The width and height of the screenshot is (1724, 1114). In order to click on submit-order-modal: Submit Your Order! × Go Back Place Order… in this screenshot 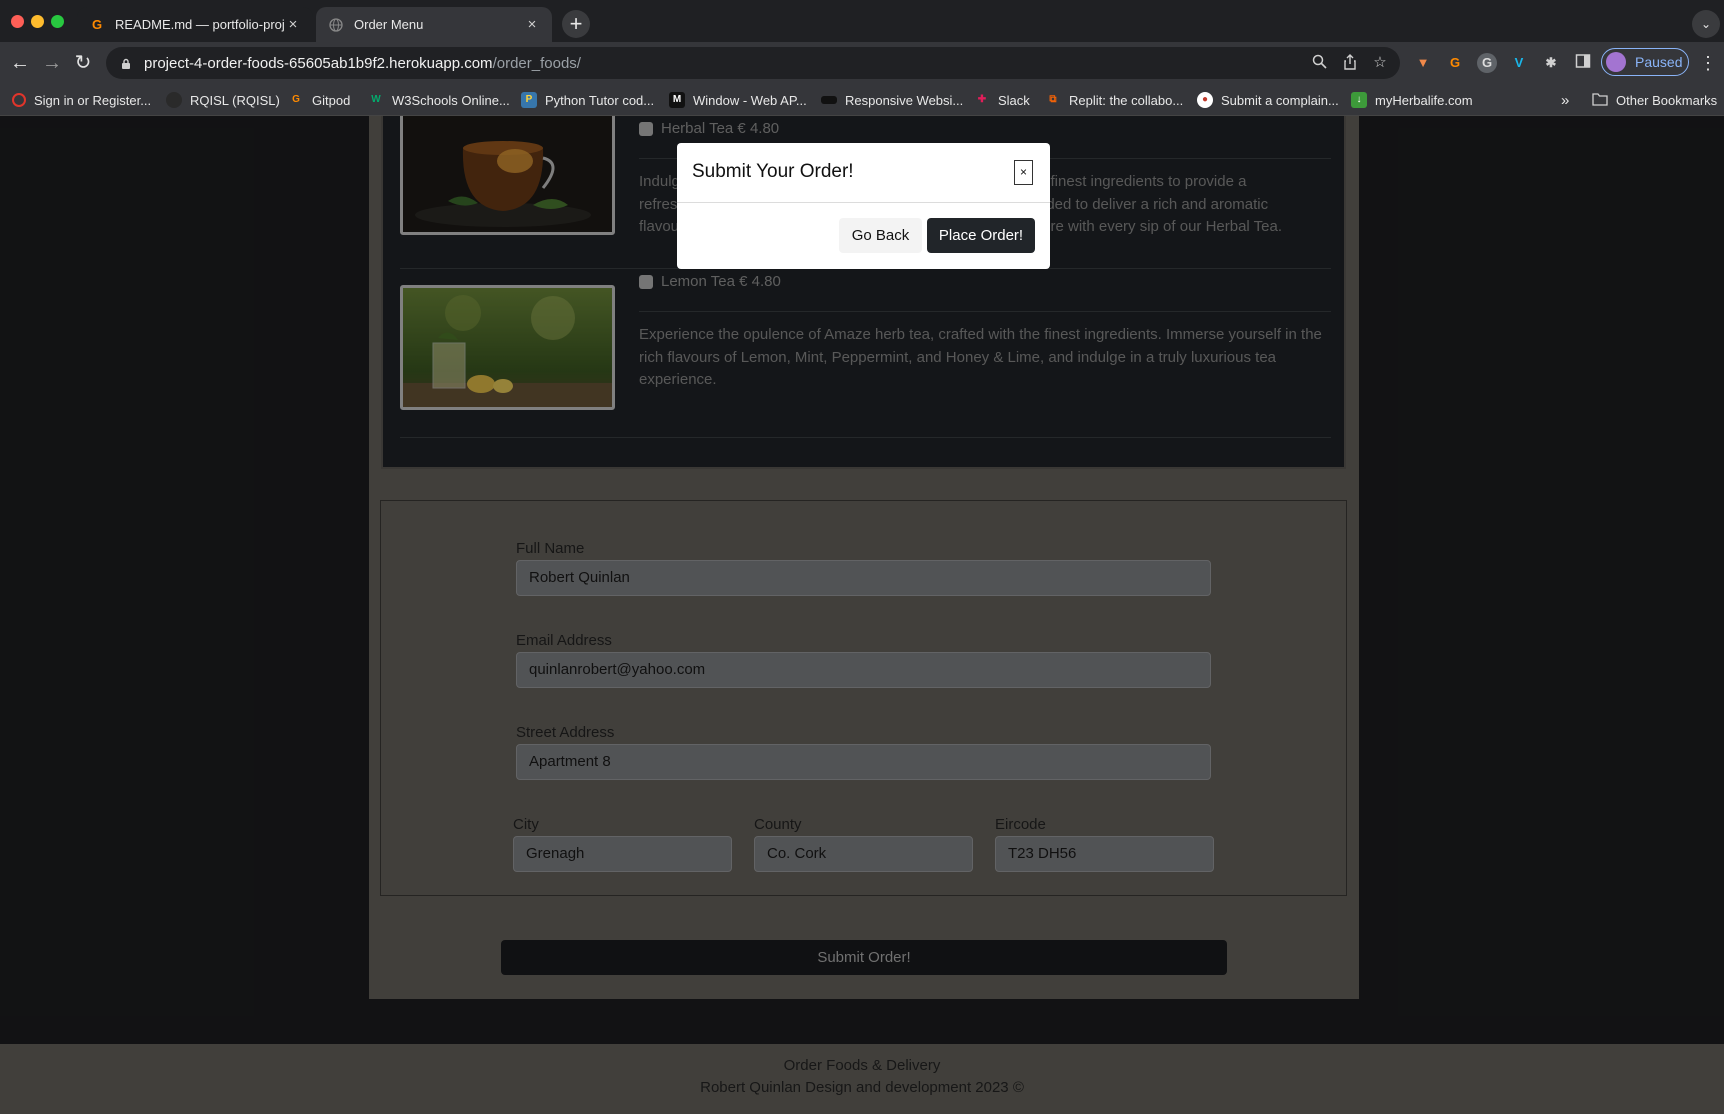, I will do `click(863, 206)`.